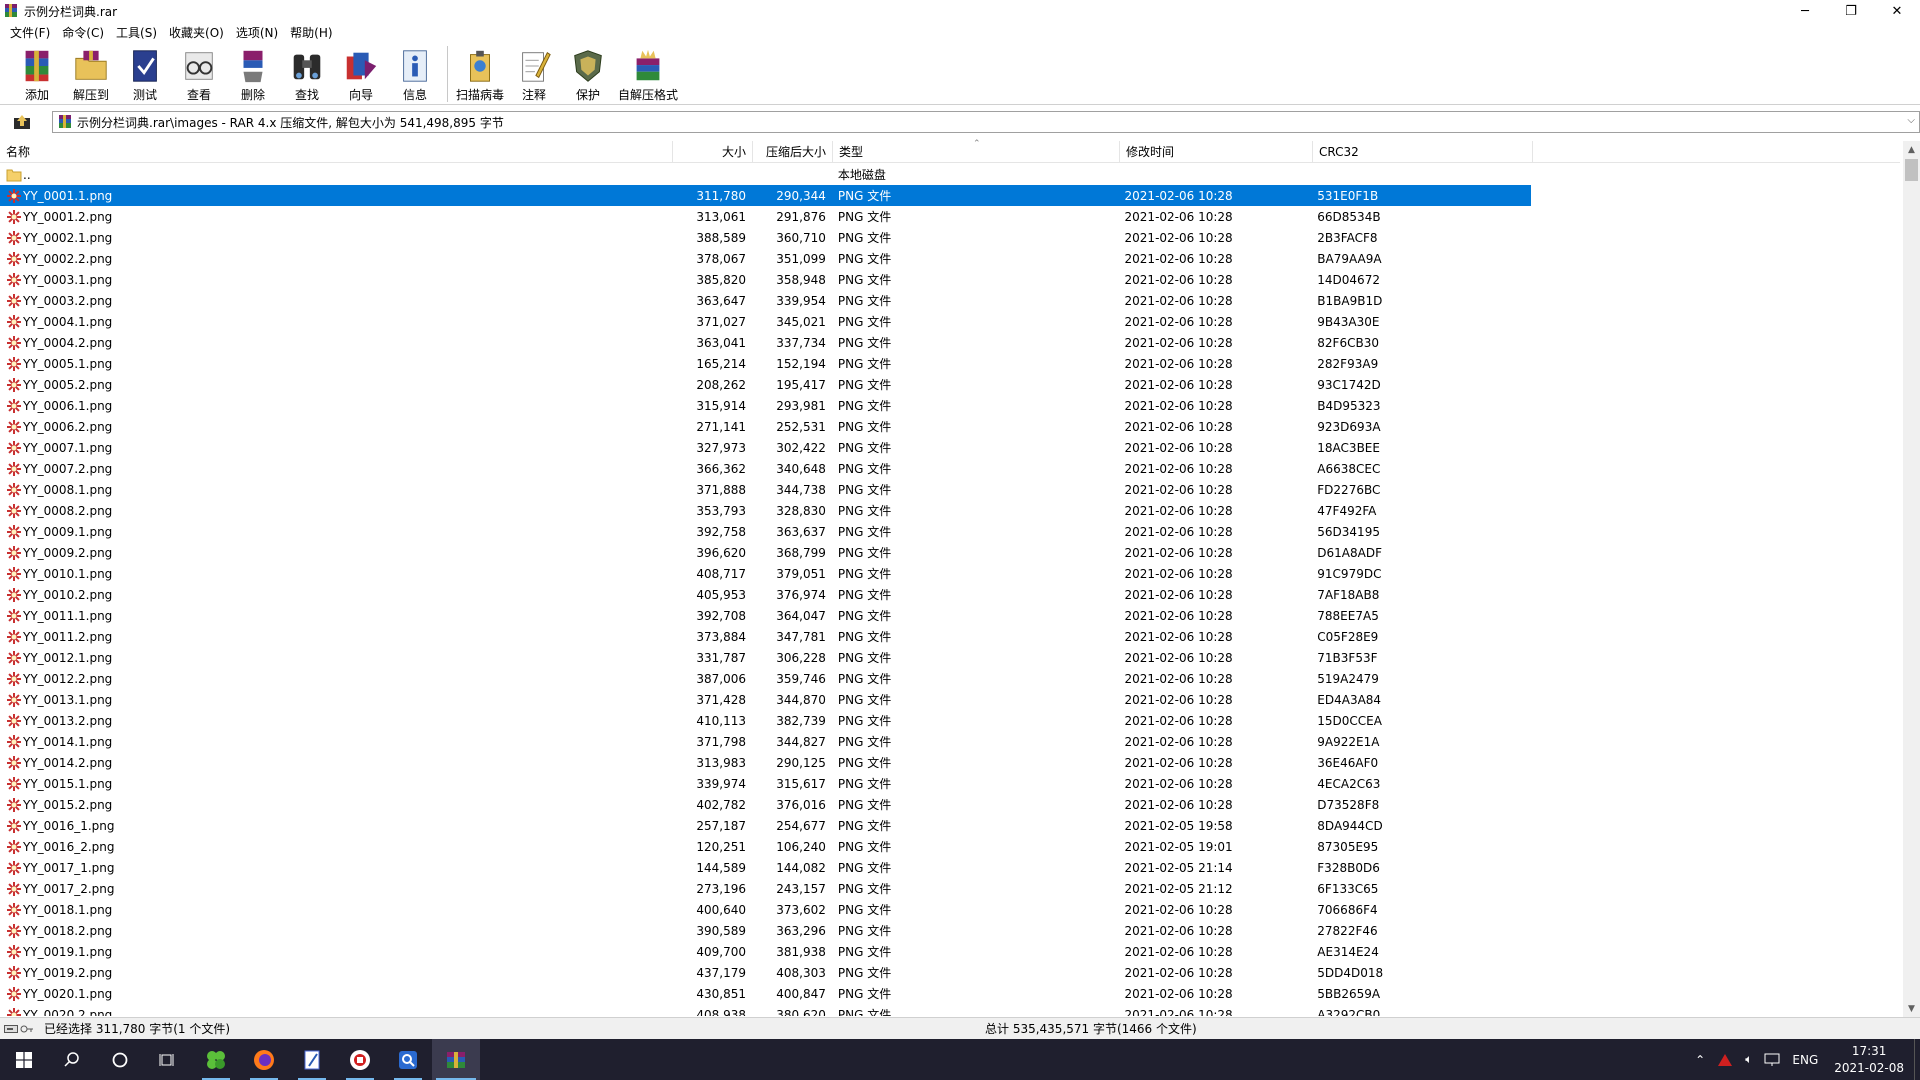  Describe the element at coordinates (851, 152) in the screenshot. I see `column-type-label: 类型` at that location.